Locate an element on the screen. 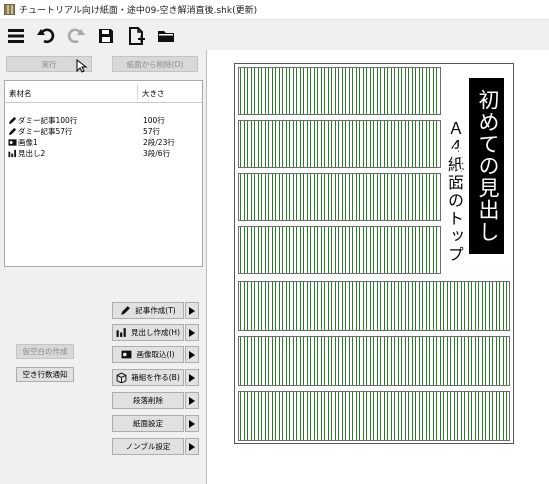 Image resolution: width=549 pixels, height=484 pixels. list-item-name: ダミー記事100行 is located at coordinates (48, 120).